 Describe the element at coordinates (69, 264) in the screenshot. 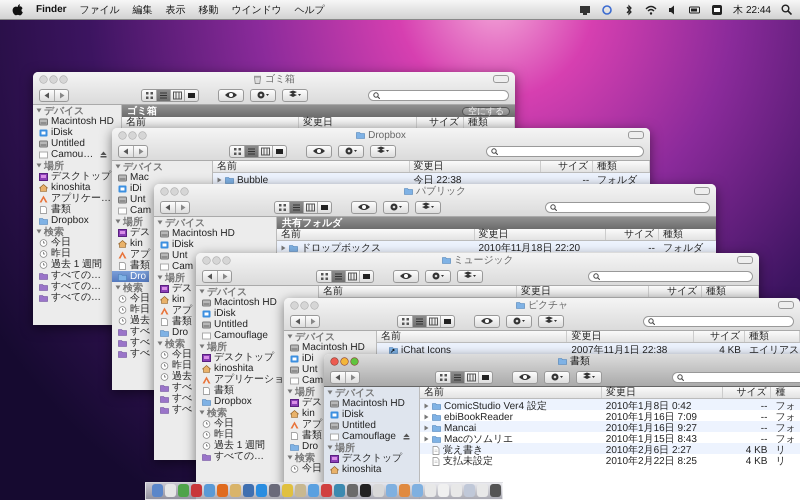

I see `sidebar-item: 過去 1 週間` at that location.